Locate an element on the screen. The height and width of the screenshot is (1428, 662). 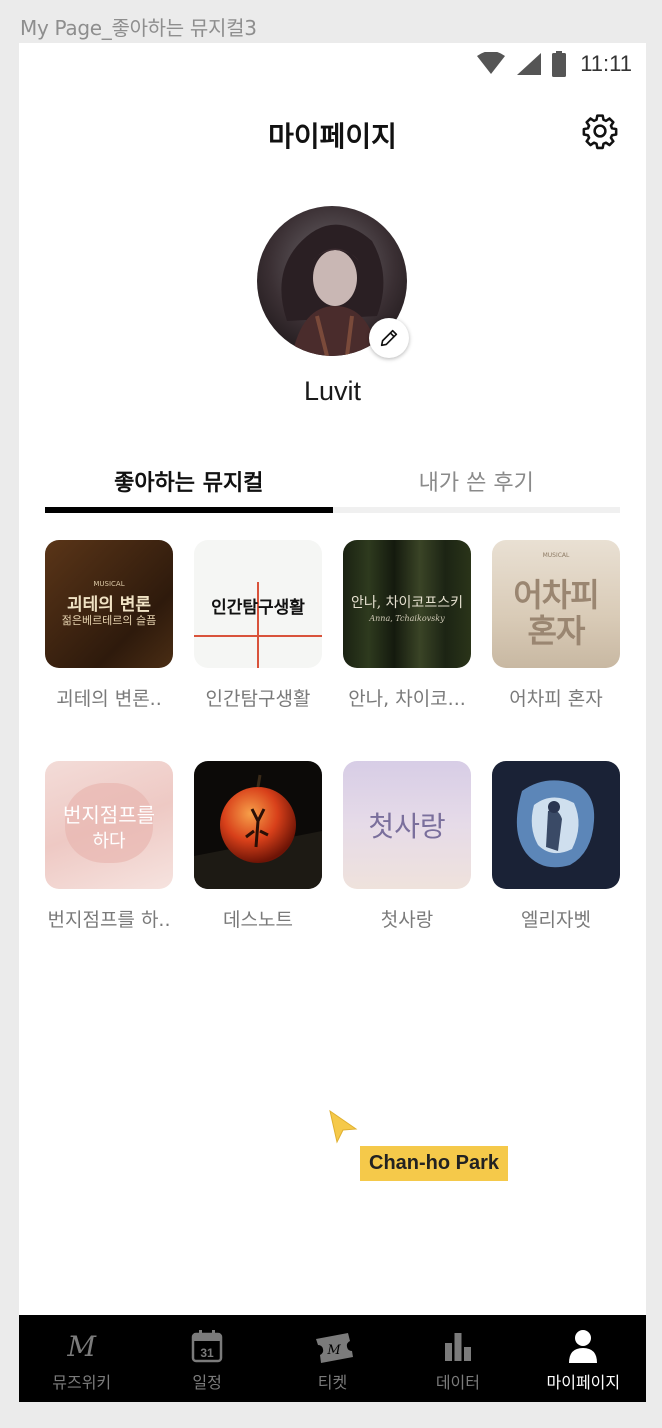
nav-item-musewiki: M 뮤즈위키 is located at coordinates (81, 1358).